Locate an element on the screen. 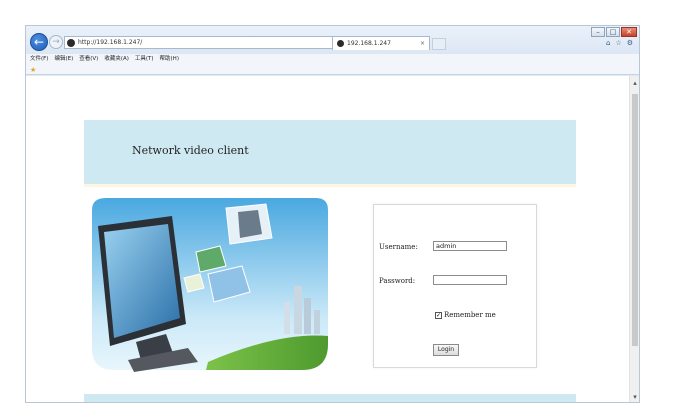 The image size is (680, 415). remember-me-label: Remember me is located at coordinates (470, 315).